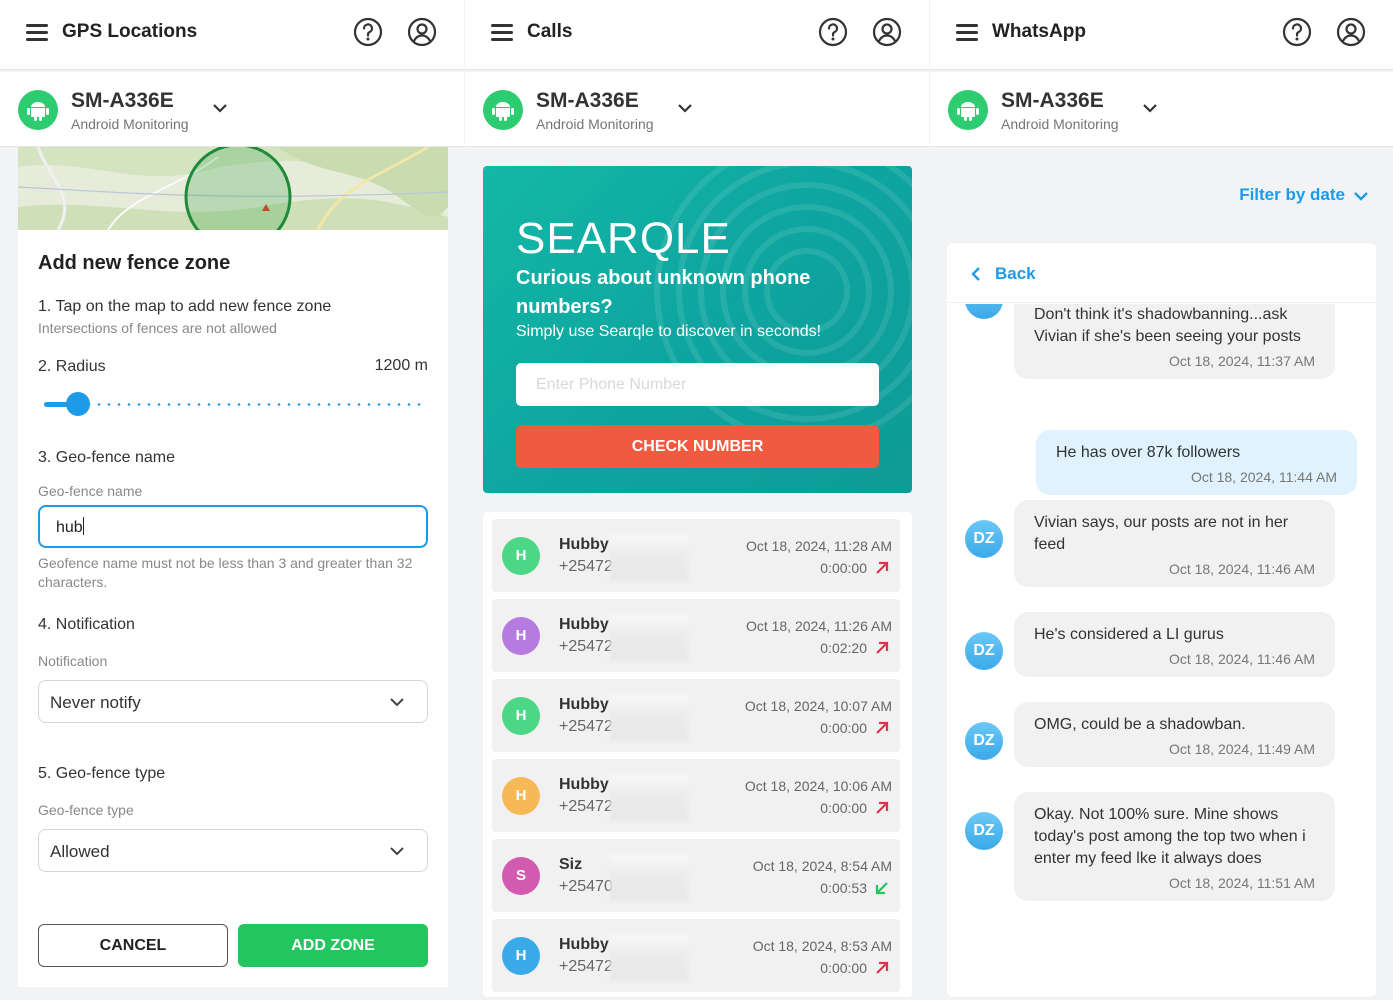 Image resolution: width=1393 pixels, height=1000 pixels. What do you see at coordinates (86, 624) in the screenshot?
I see `step-4-label: 4. Notification` at bounding box center [86, 624].